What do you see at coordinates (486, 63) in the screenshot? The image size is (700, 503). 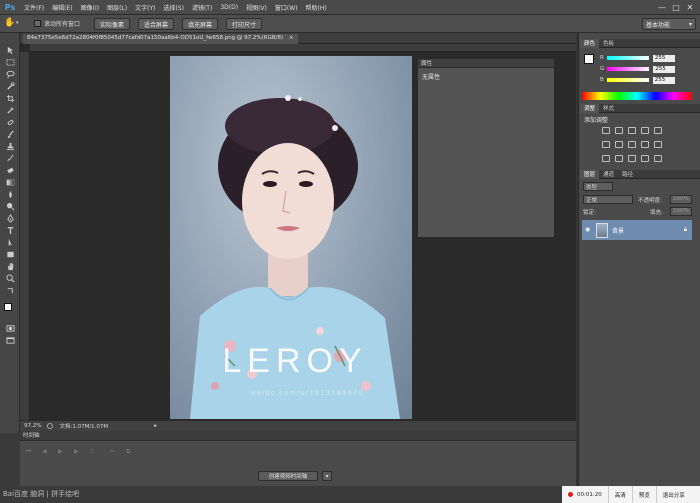 I see `properties-panel-header: 属性` at bounding box center [486, 63].